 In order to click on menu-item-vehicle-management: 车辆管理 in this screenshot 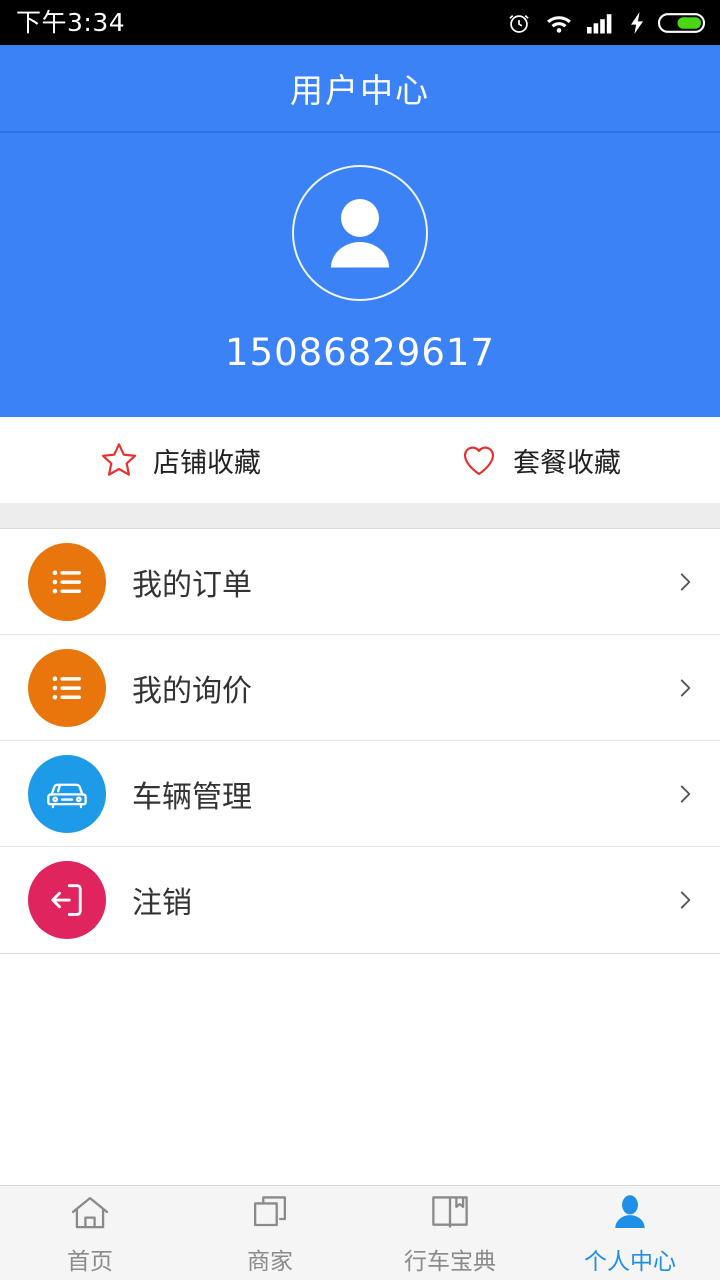, I will do `click(360, 794)`.